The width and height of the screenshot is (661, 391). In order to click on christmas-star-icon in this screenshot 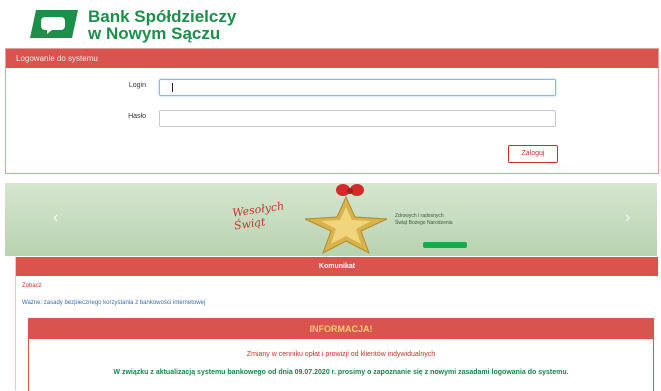, I will do `click(346, 225)`.